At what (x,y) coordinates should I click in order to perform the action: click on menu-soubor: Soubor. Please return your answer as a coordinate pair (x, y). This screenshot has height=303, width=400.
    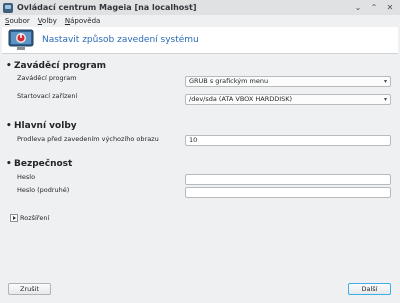
    Looking at the image, I should click on (17, 21).